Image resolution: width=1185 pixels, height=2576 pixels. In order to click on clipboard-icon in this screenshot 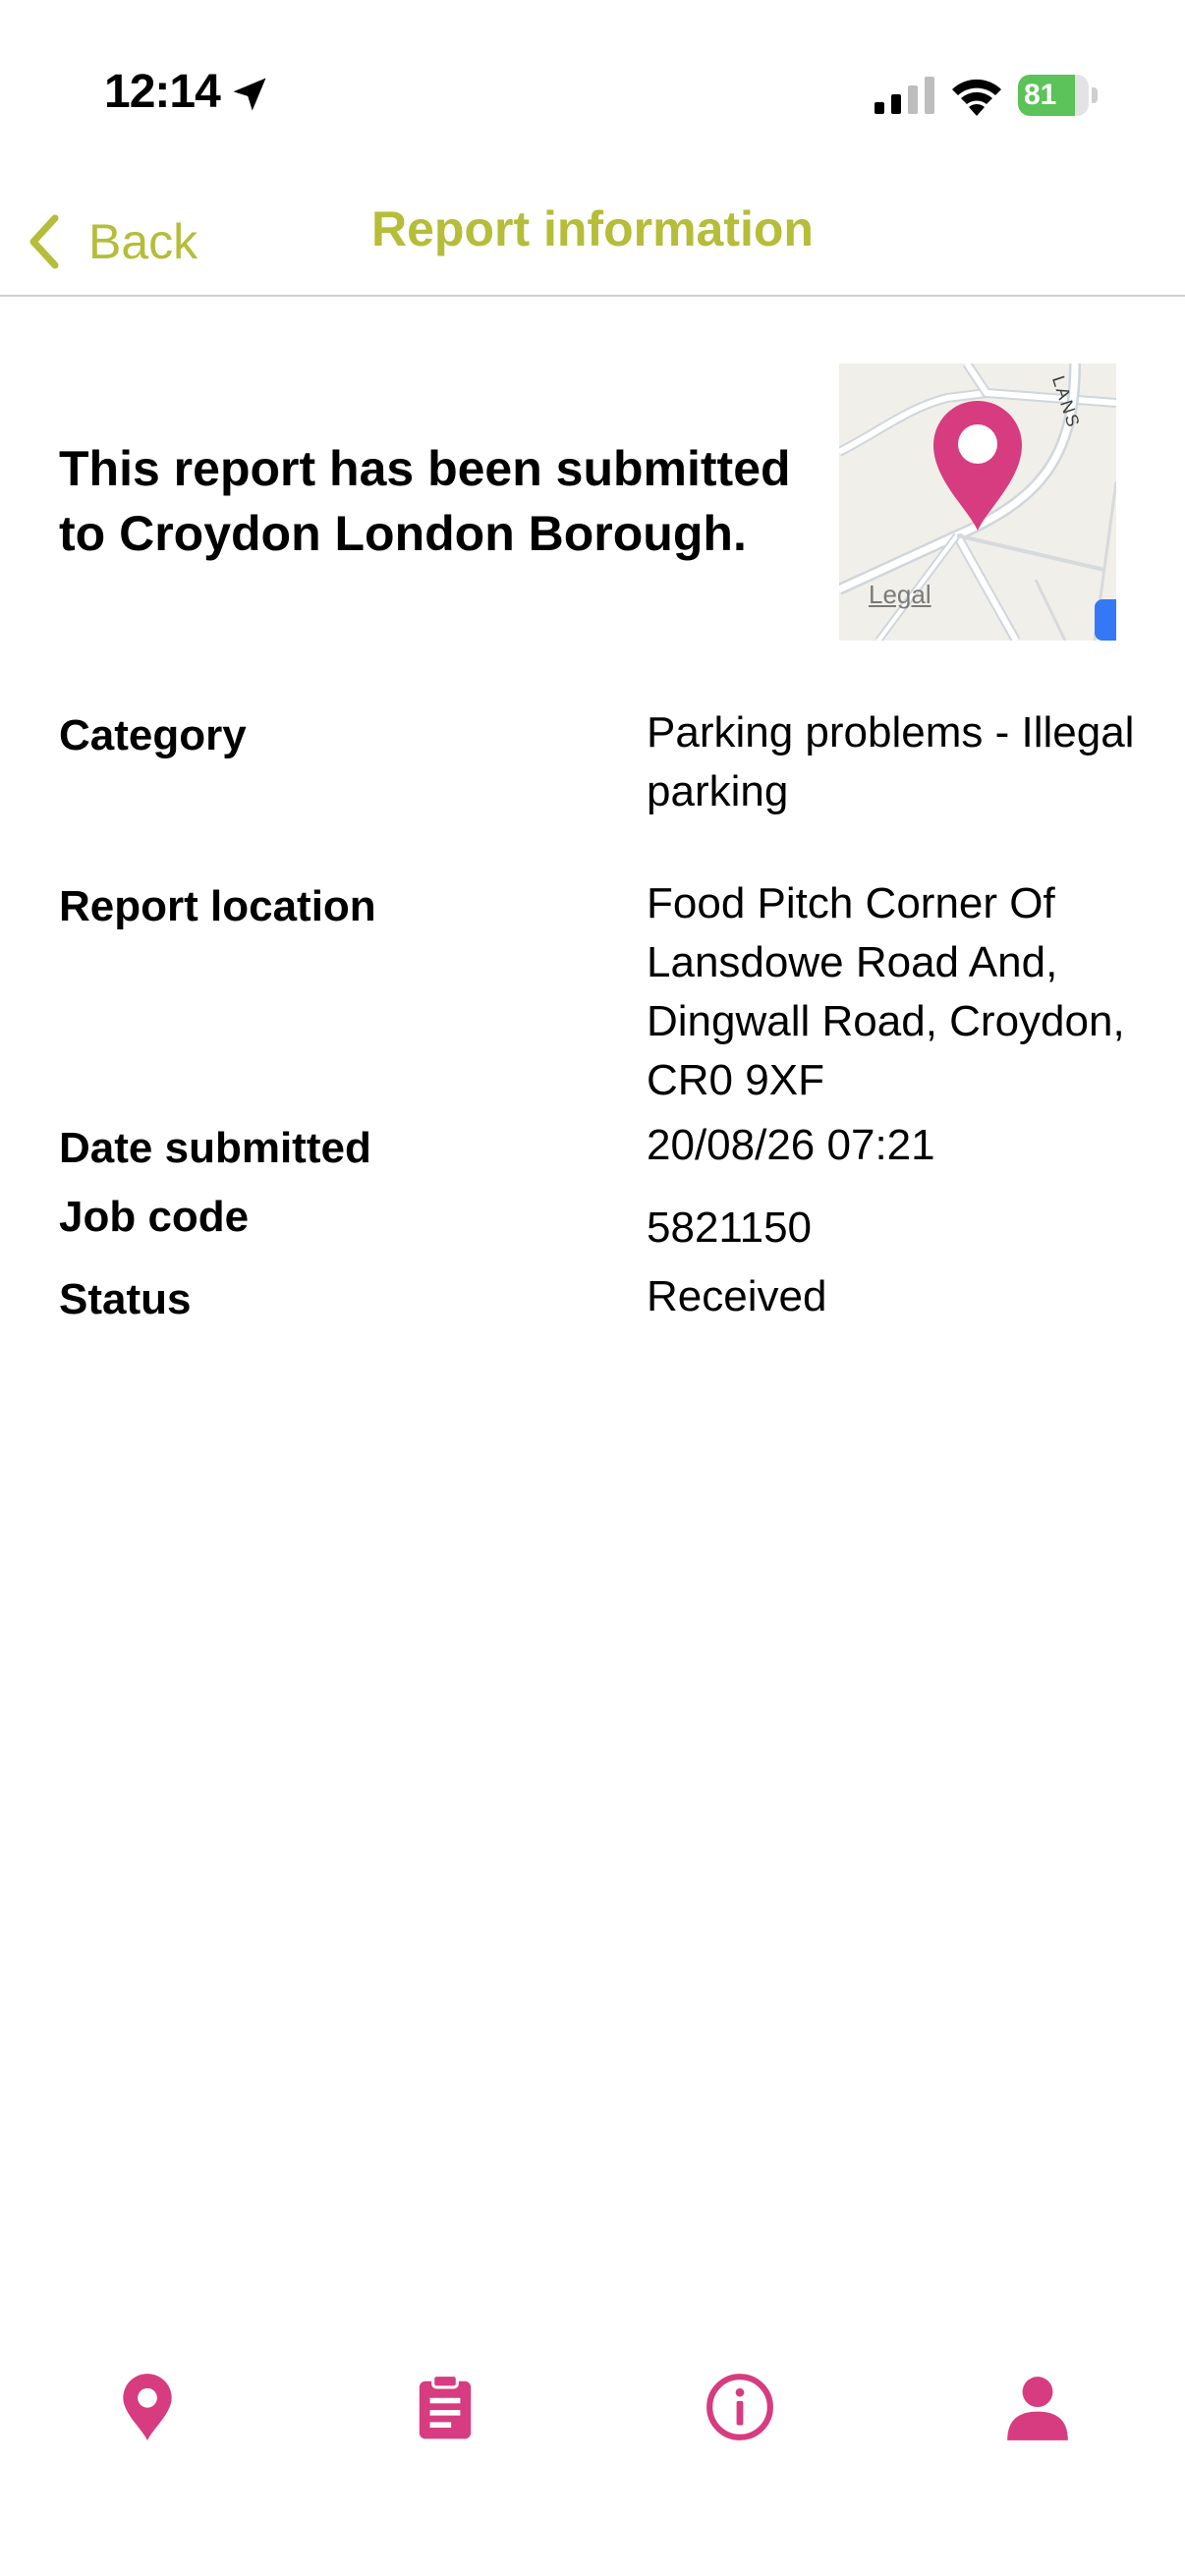, I will do `click(446, 2406)`.